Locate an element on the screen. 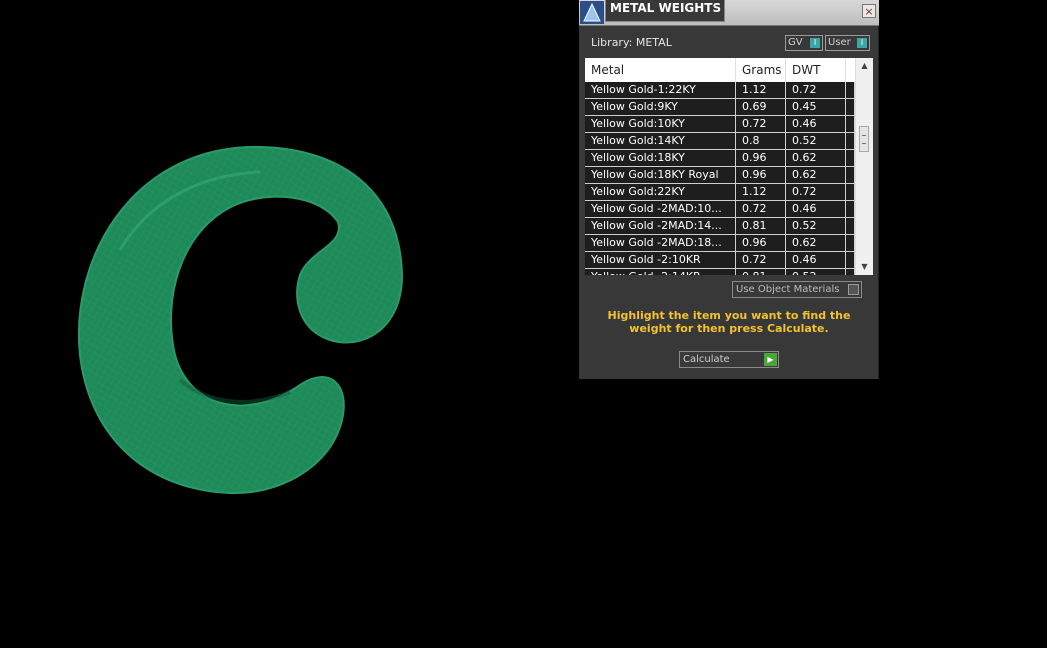 The width and height of the screenshot is (1047, 648). table-row: Yellow Gold:9KY 0.69 0.45 is located at coordinates (720, 107).